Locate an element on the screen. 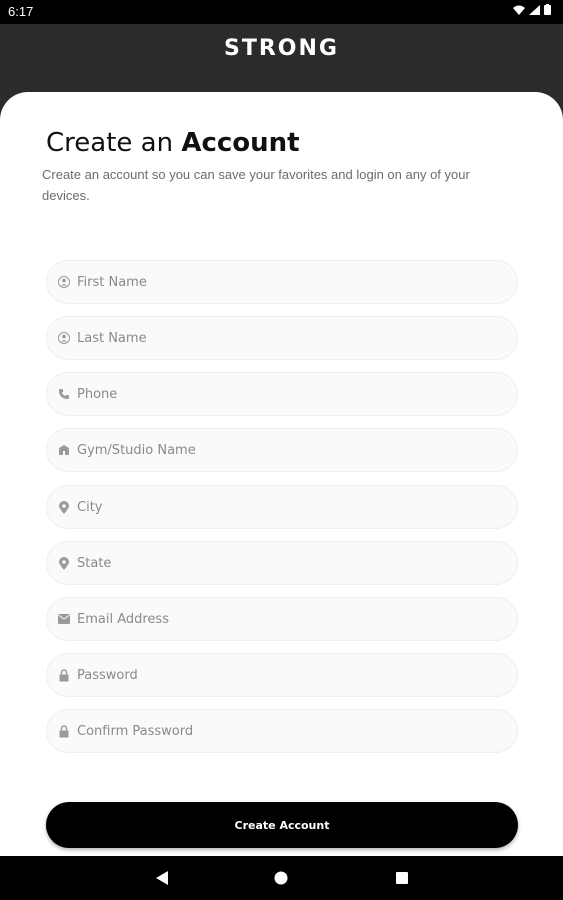 This screenshot has height=900, width=563. first-name-field is located at coordinates (282, 282).